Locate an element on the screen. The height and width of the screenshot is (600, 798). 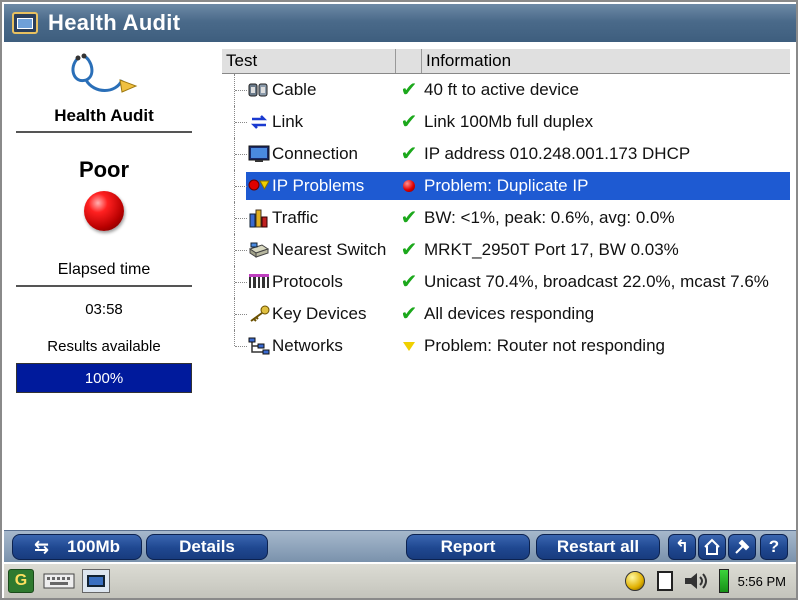
cable-icon is located at coordinates (259, 90).